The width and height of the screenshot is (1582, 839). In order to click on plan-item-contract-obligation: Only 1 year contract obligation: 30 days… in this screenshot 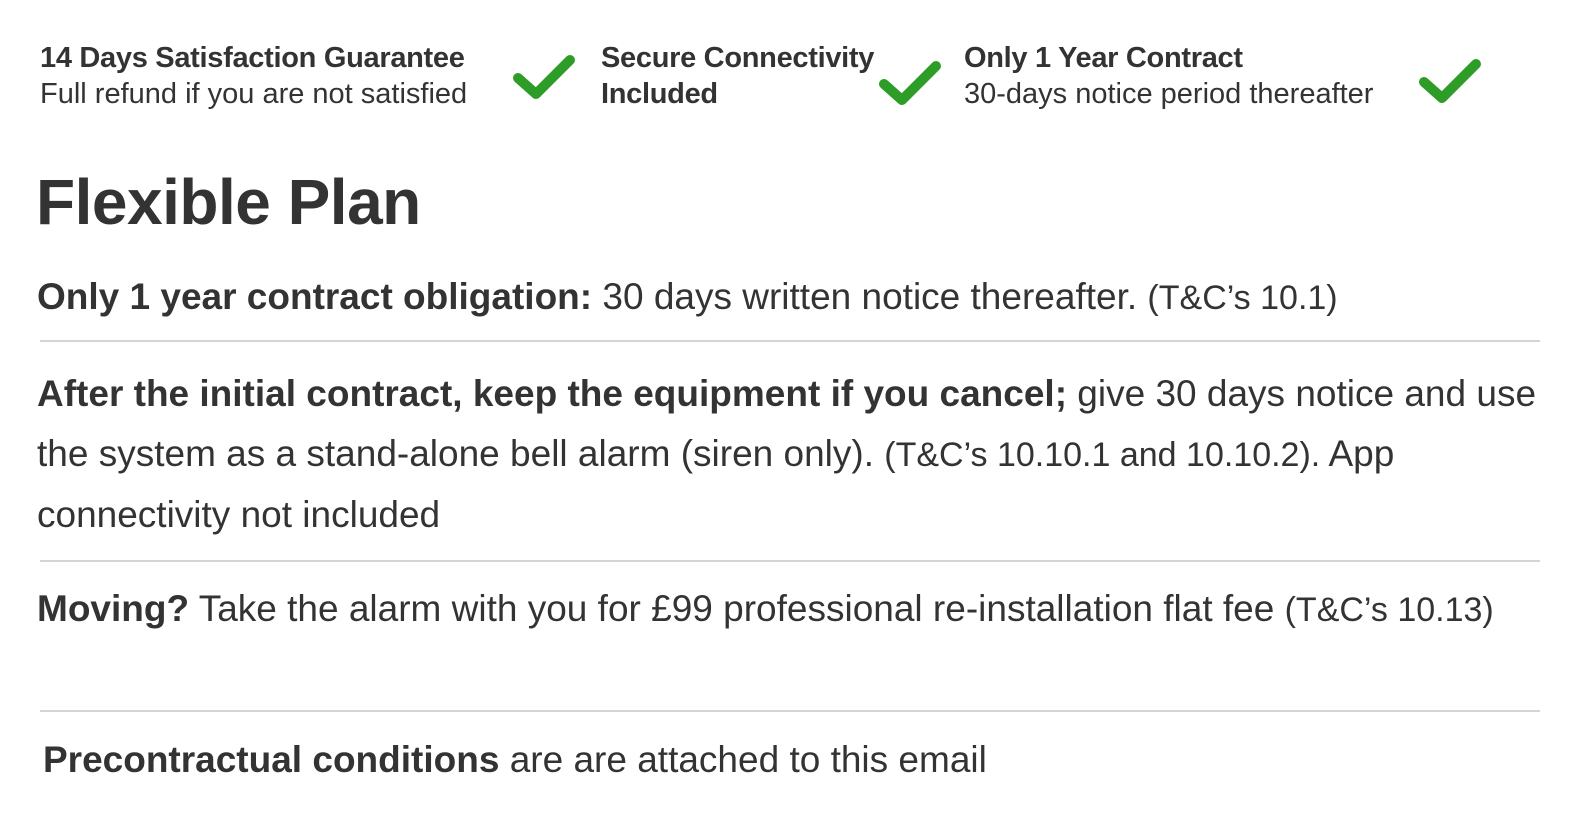, I will do `click(789, 297)`.